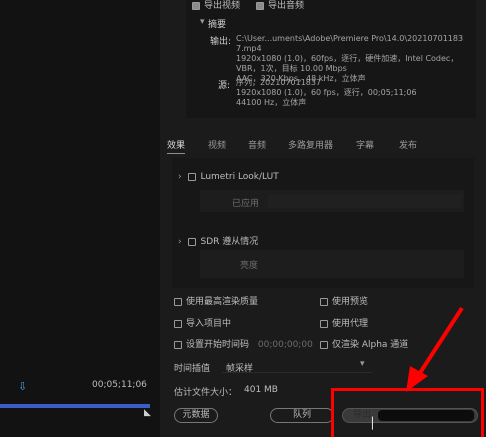 Image resolution: width=486 pixels, height=437 pixels. What do you see at coordinates (240, 369) in the screenshot?
I see `time-interpolation-value: 帧采样` at bounding box center [240, 369].